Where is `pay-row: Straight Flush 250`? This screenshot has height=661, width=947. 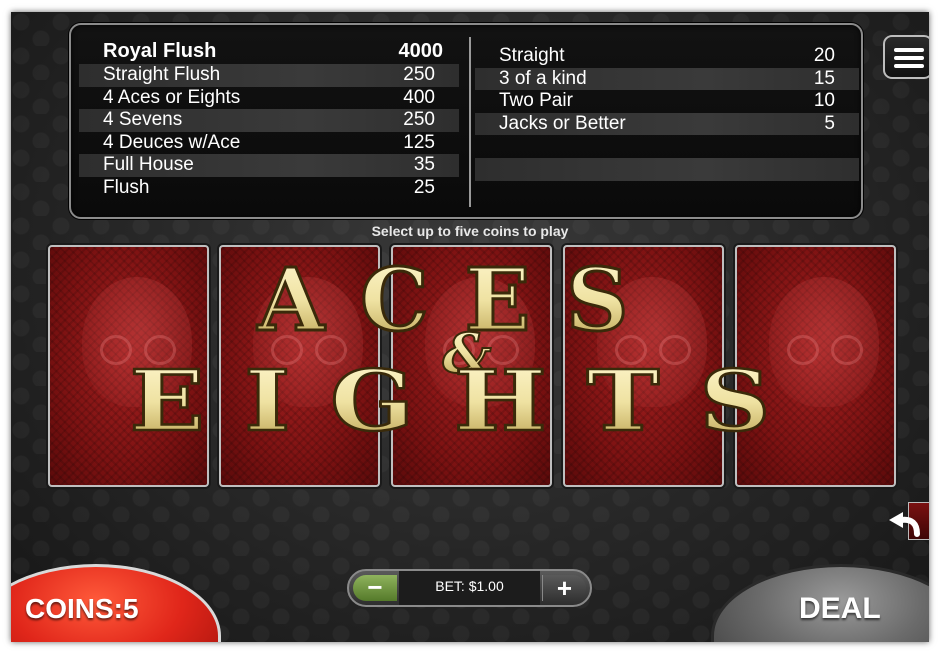 pay-row: Straight Flush 250 is located at coordinates (269, 75).